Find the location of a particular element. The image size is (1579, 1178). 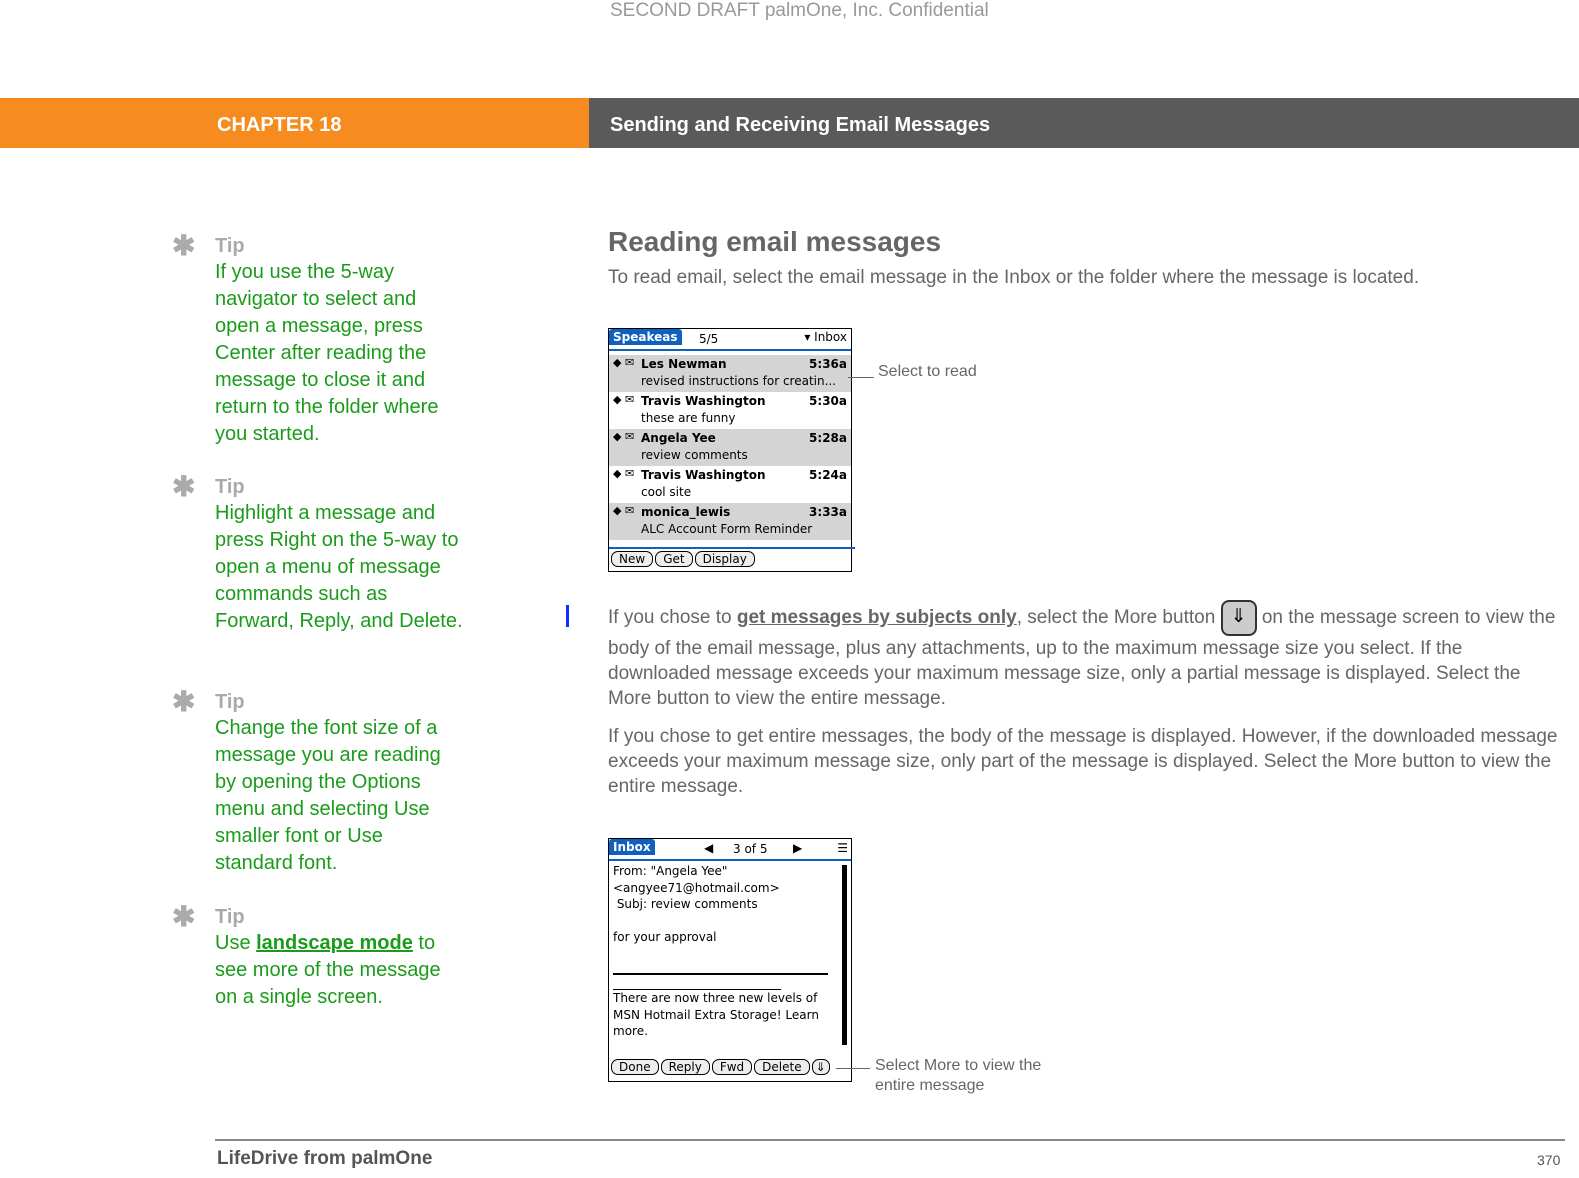

body-text: for your approval is located at coordinates (665, 936).